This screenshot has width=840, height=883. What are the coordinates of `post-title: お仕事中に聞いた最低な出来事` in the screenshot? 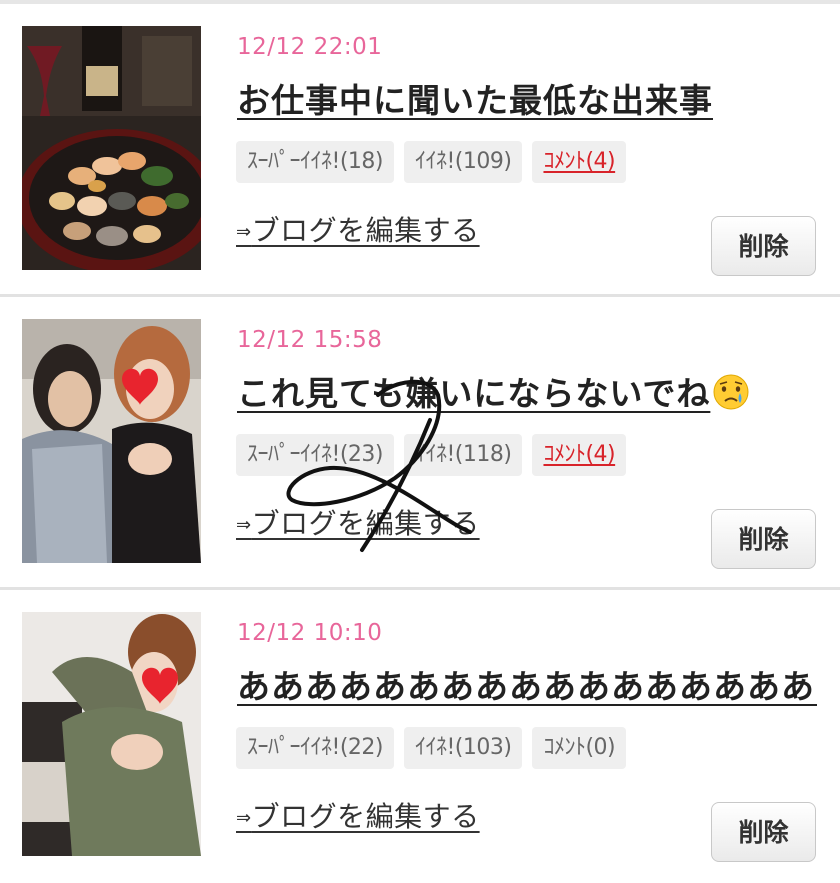 It's located at (527, 98).